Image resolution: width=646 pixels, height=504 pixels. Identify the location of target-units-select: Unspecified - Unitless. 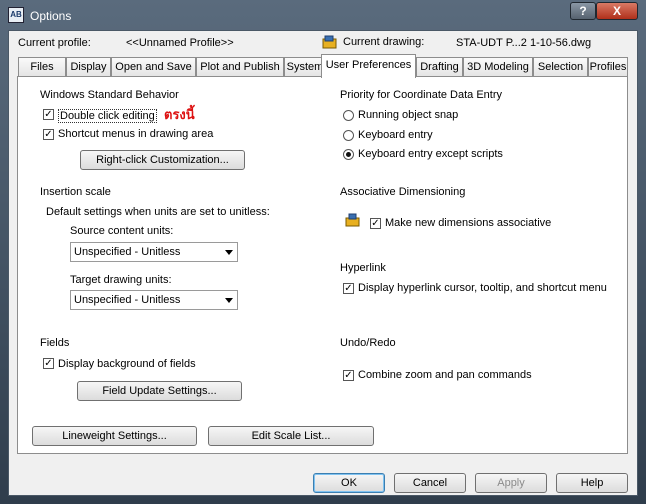
(154, 300).